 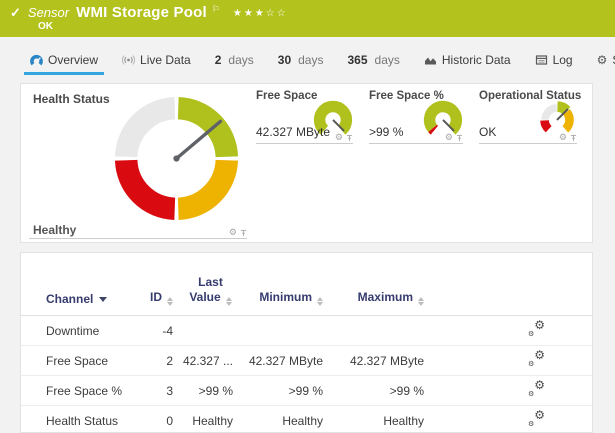 I want to click on health-status-gauge, so click(x=176, y=158).